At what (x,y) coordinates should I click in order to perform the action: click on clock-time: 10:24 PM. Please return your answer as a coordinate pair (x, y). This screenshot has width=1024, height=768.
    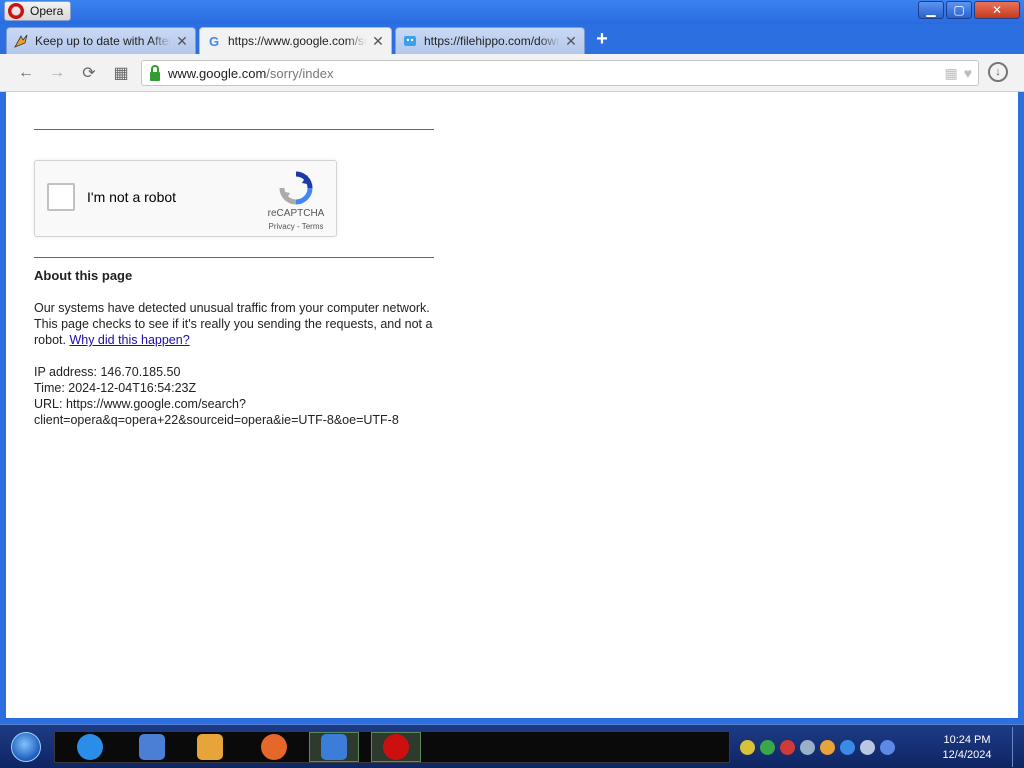
    Looking at the image, I should click on (967, 740).